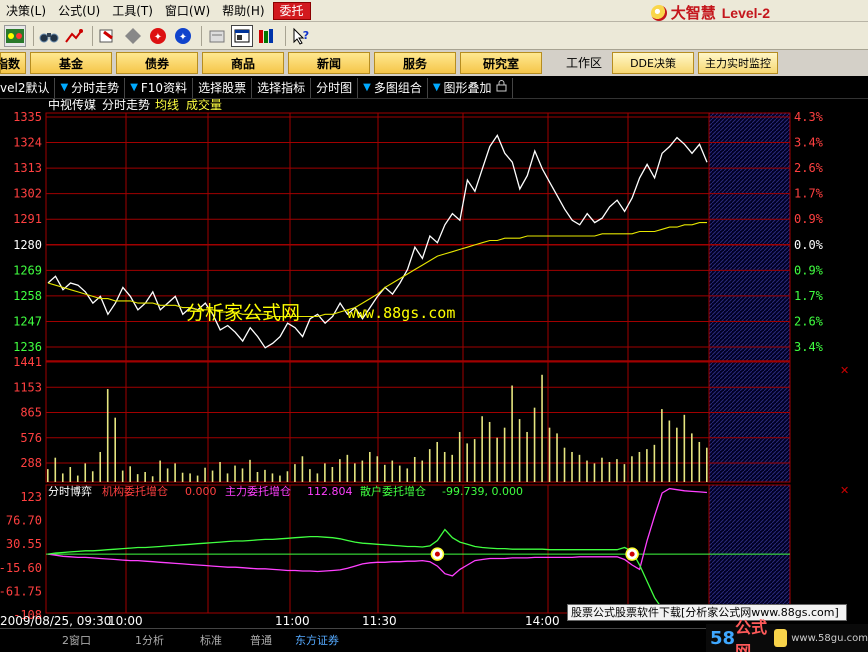 Image resolution: width=868 pixels, height=652 pixels. I want to click on price-tick-left: 1291, so click(27, 219).